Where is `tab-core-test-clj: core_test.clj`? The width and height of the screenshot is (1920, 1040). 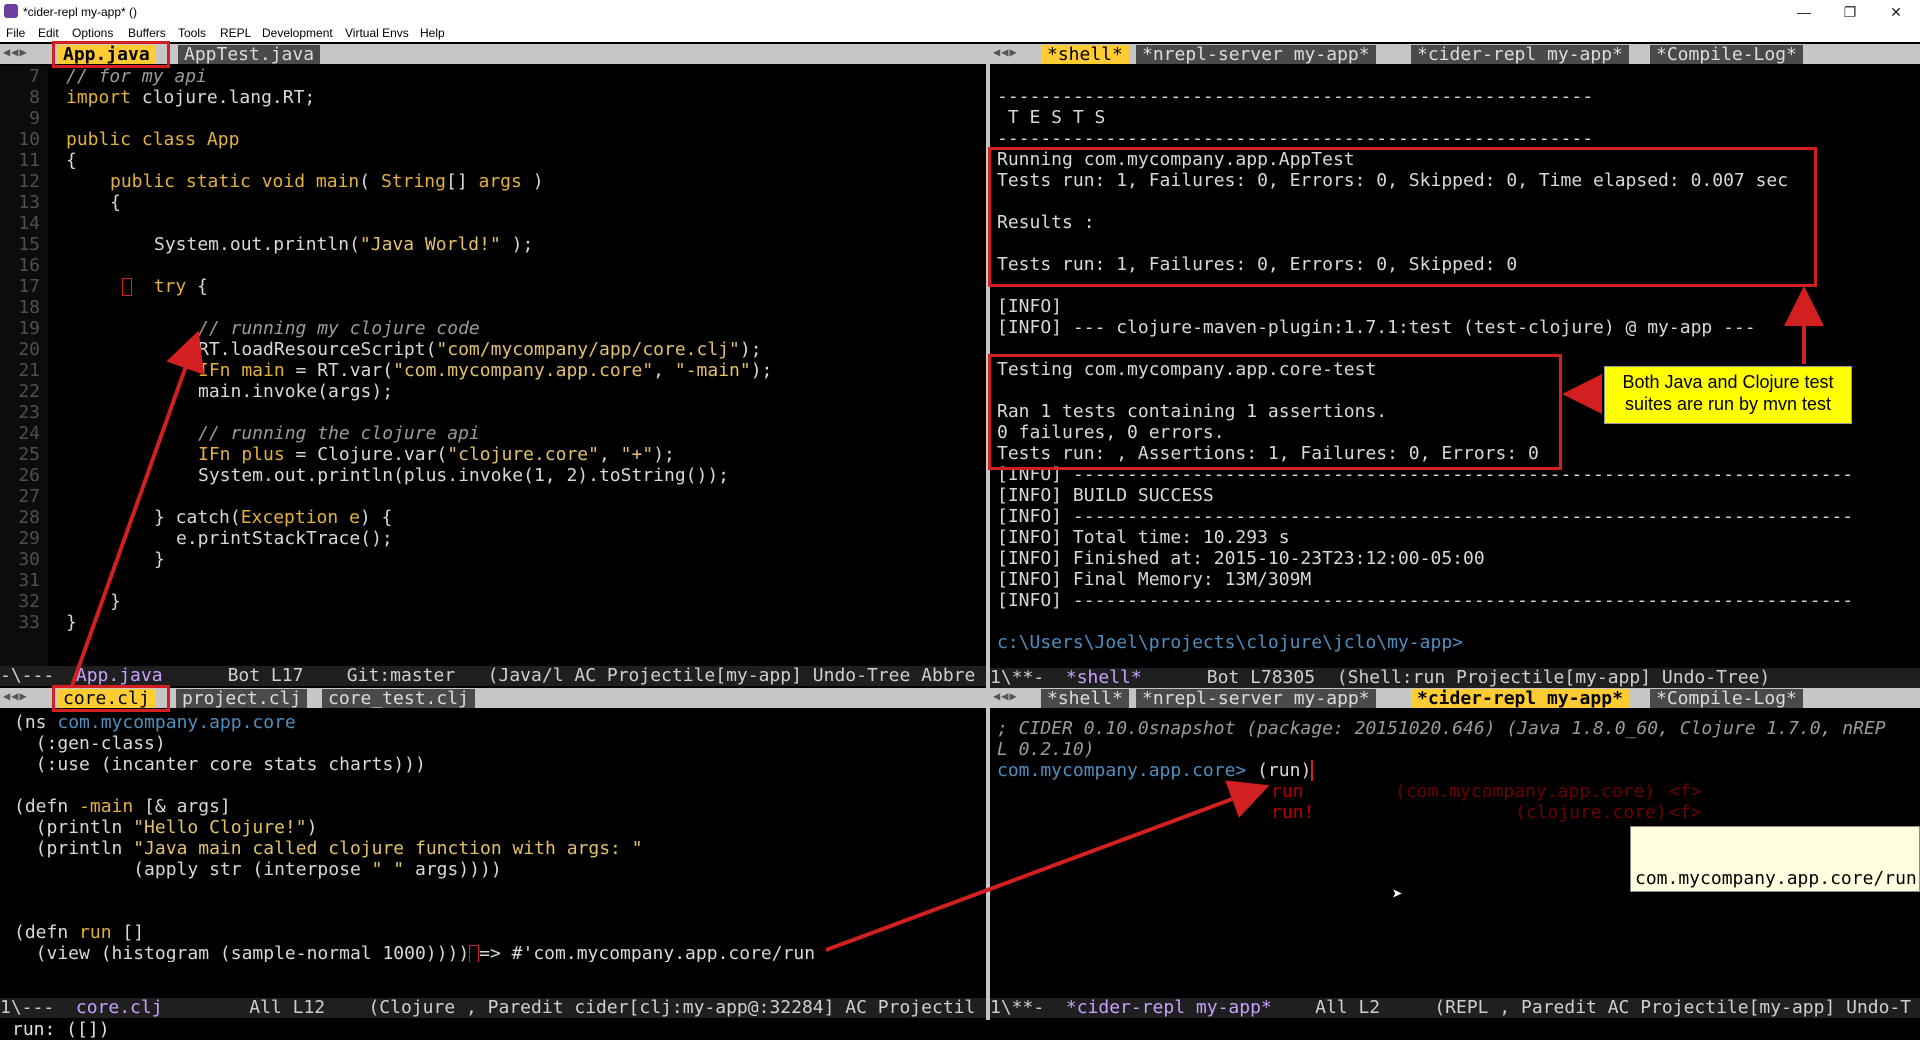 tab-core-test-clj: core_test.clj is located at coordinates (398, 698).